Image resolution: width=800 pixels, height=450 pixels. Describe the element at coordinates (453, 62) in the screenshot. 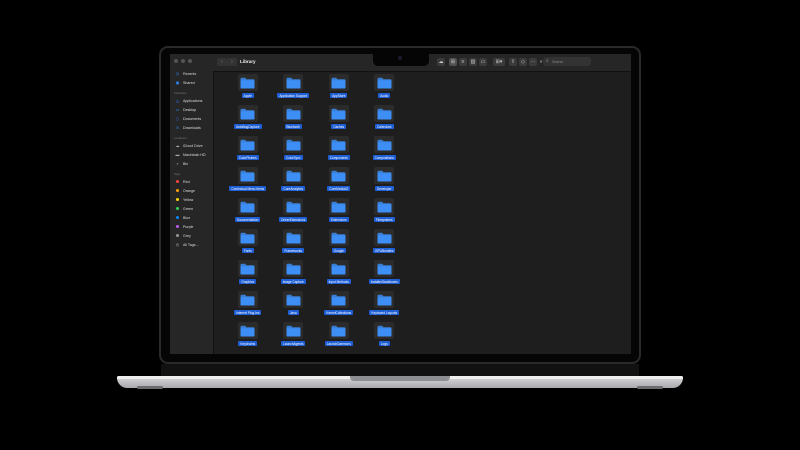

I see `icon-view-button: ⊞` at that location.